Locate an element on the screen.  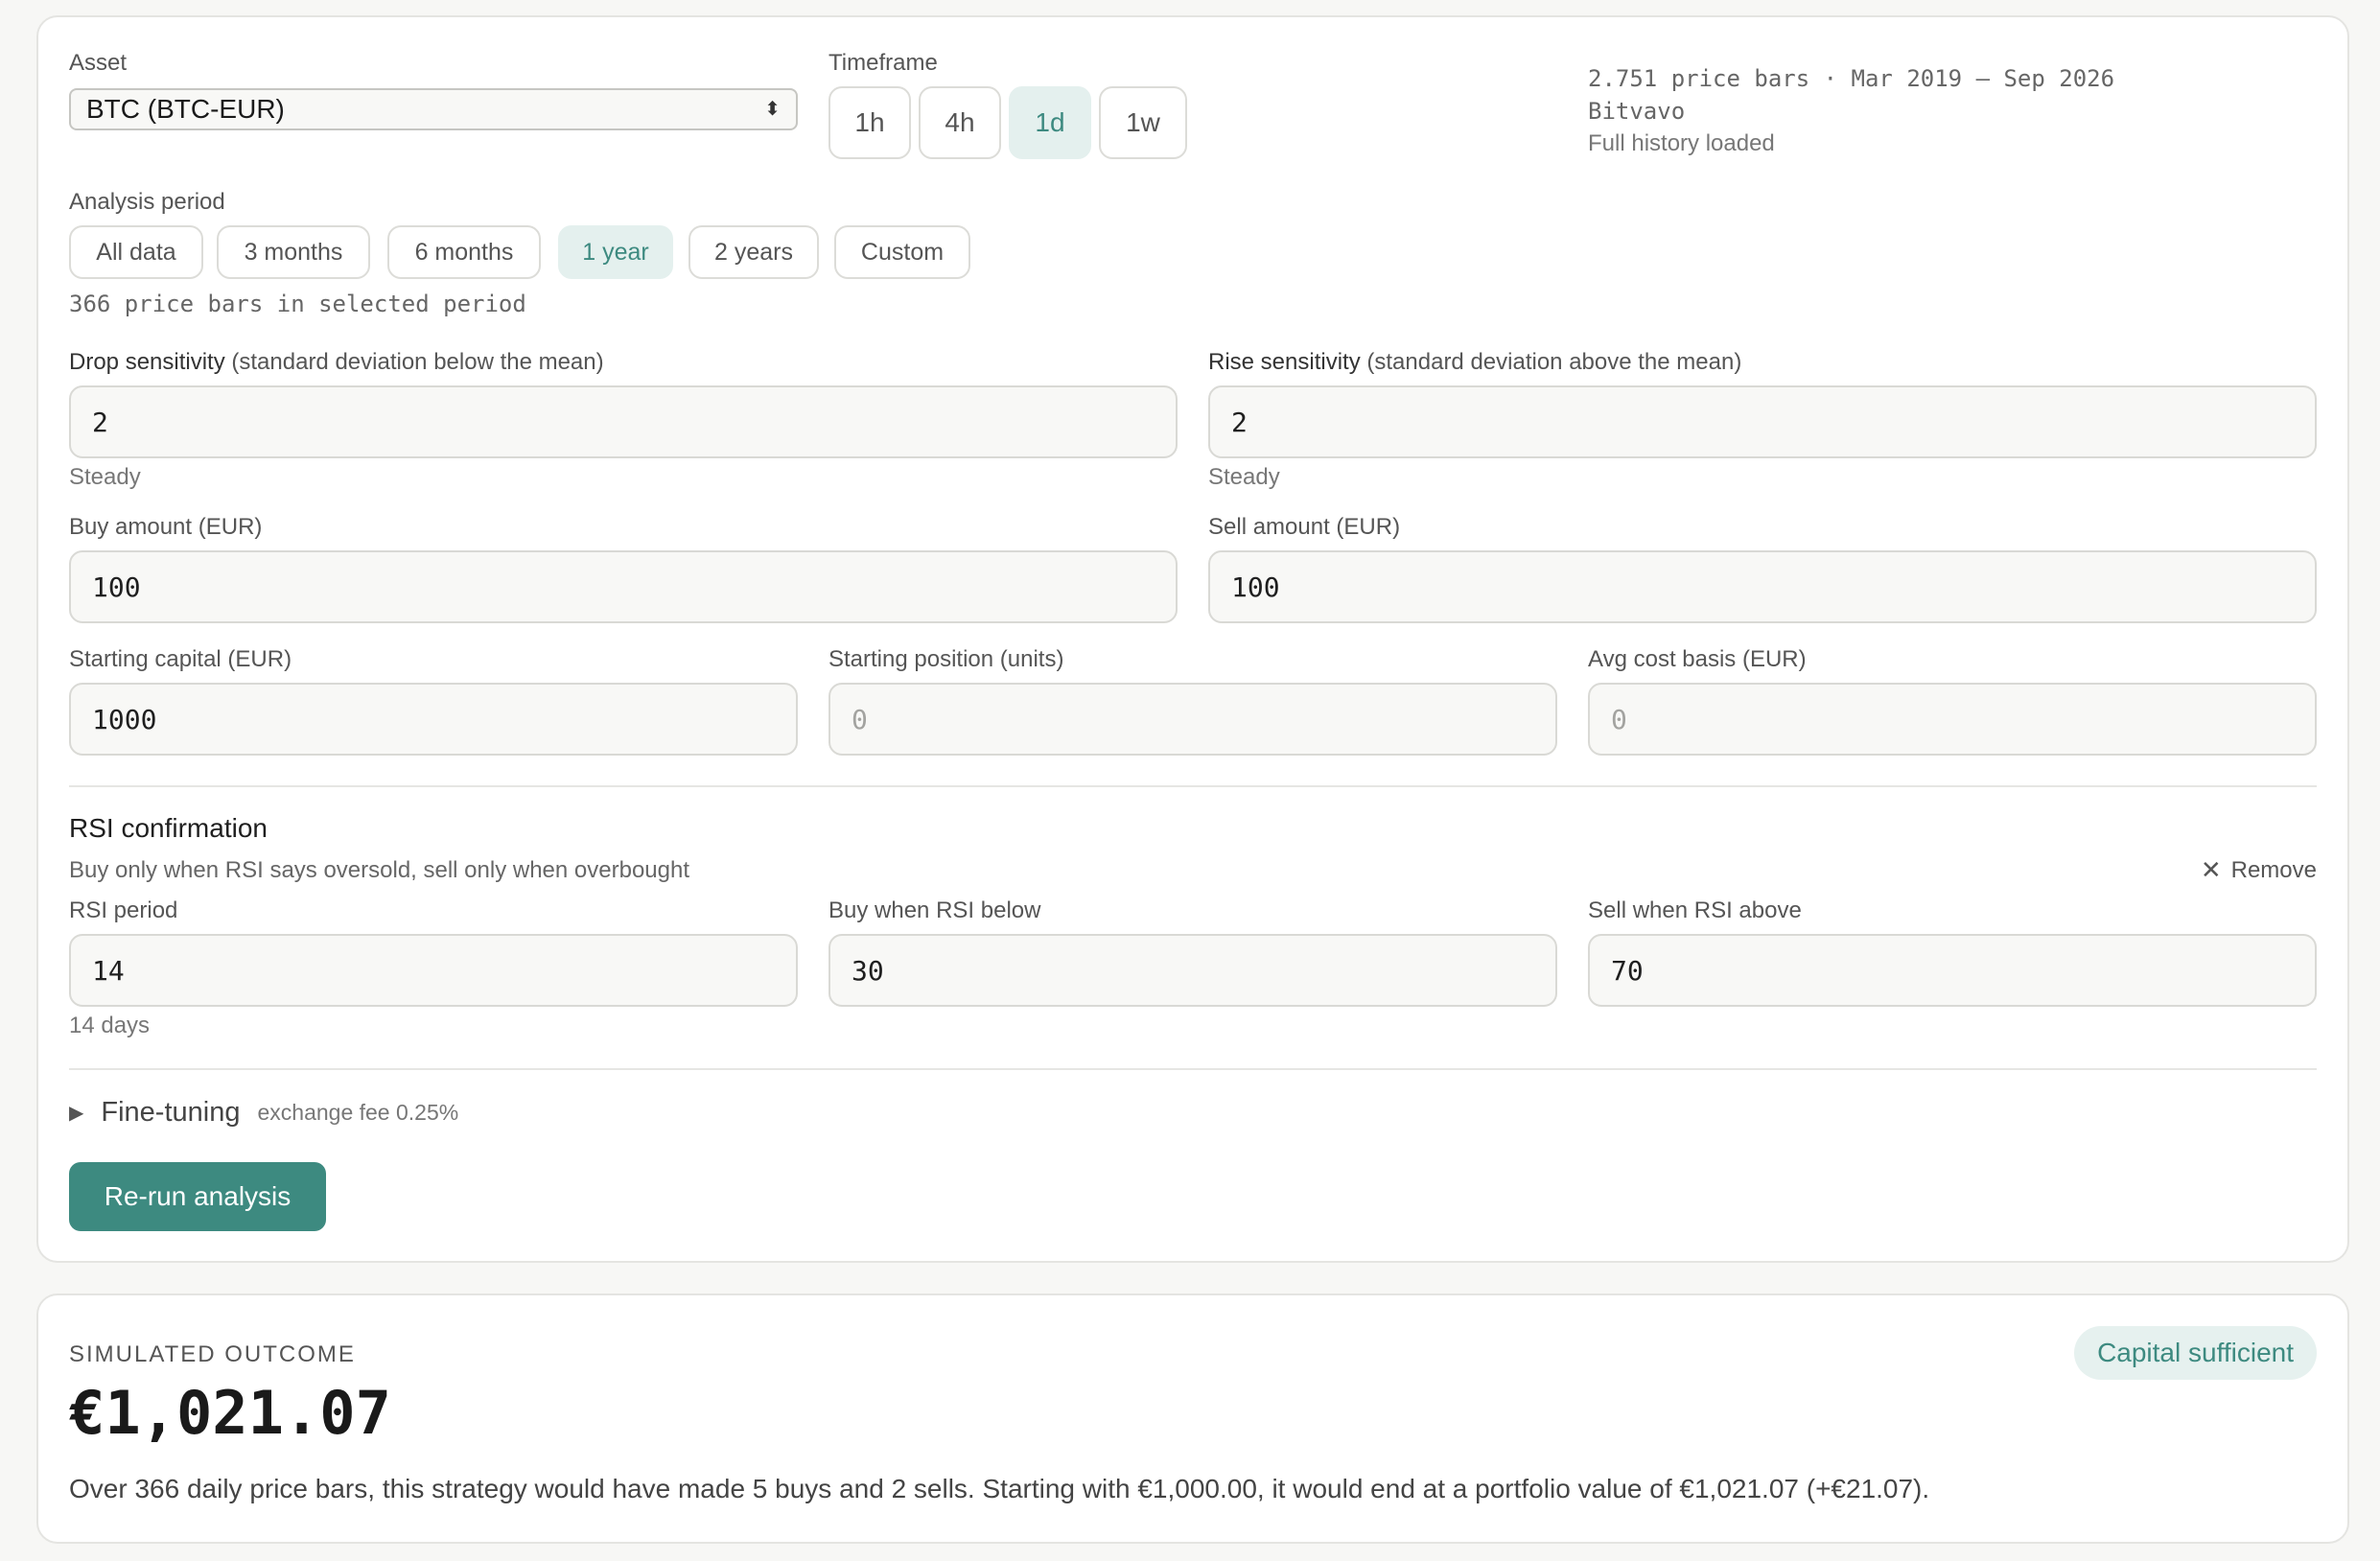
drop-sensitivity-qualifier: (standard deviation below the mean) is located at coordinates (417, 362).